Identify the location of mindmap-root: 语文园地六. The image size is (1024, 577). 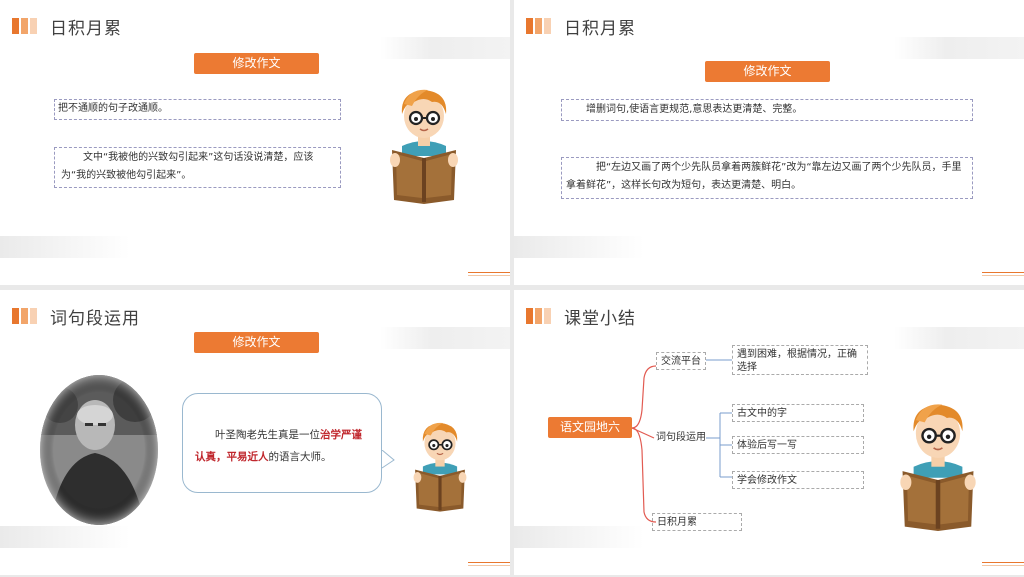
(590, 427).